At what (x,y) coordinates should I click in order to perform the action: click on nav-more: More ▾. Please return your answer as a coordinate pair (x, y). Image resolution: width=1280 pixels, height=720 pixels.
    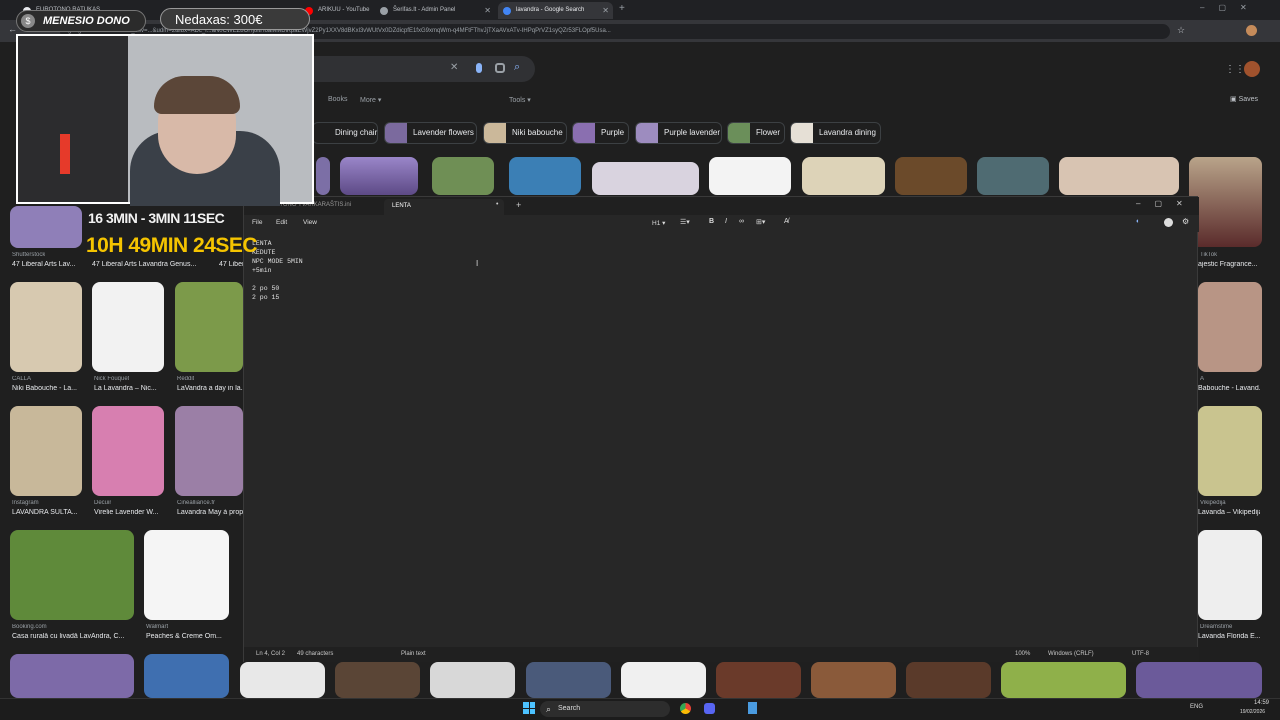
    Looking at the image, I should click on (370, 100).